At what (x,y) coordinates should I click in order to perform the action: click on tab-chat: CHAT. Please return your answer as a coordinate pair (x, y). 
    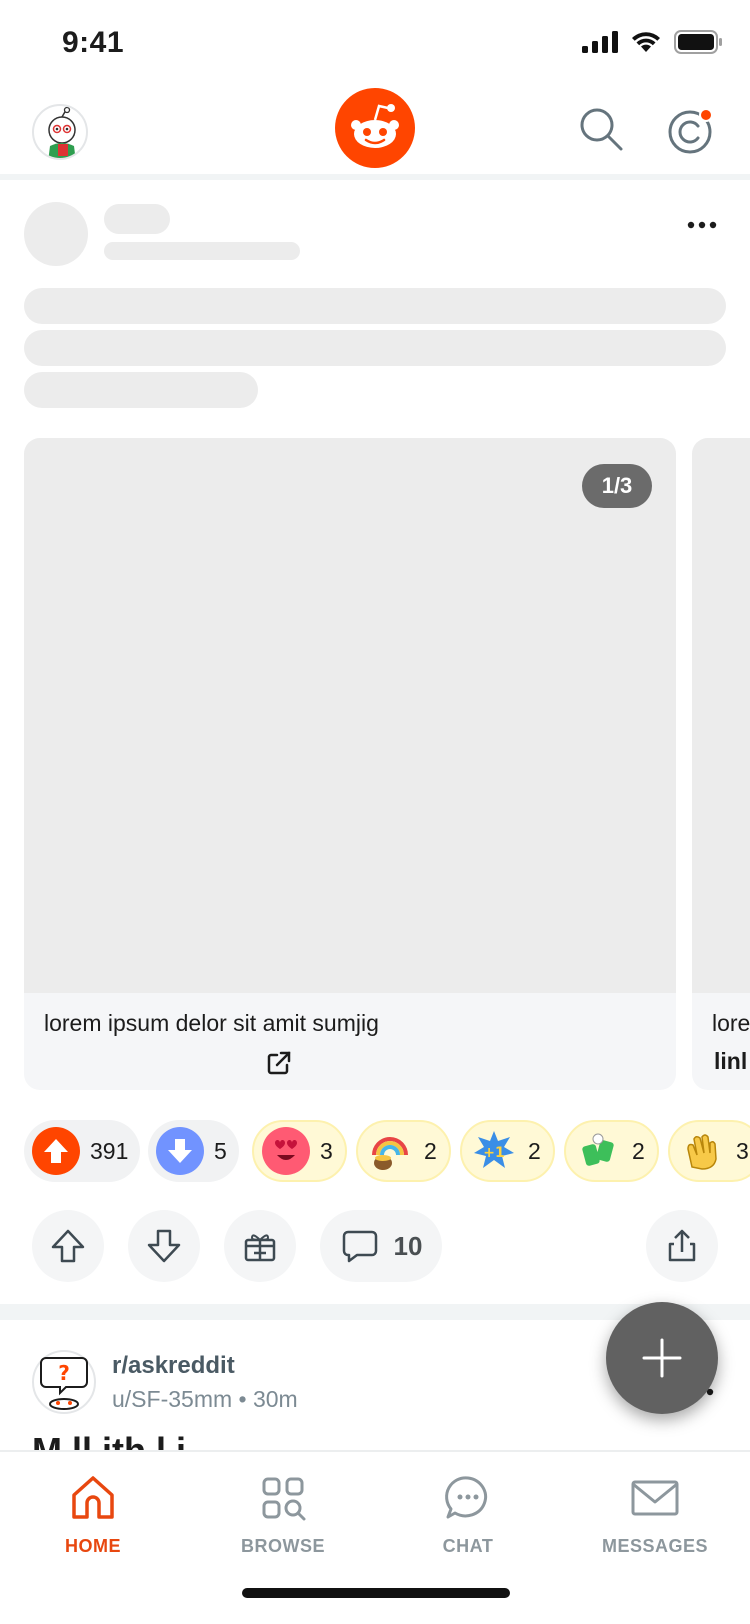
    Looking at the image, I should click on (468, 1513).